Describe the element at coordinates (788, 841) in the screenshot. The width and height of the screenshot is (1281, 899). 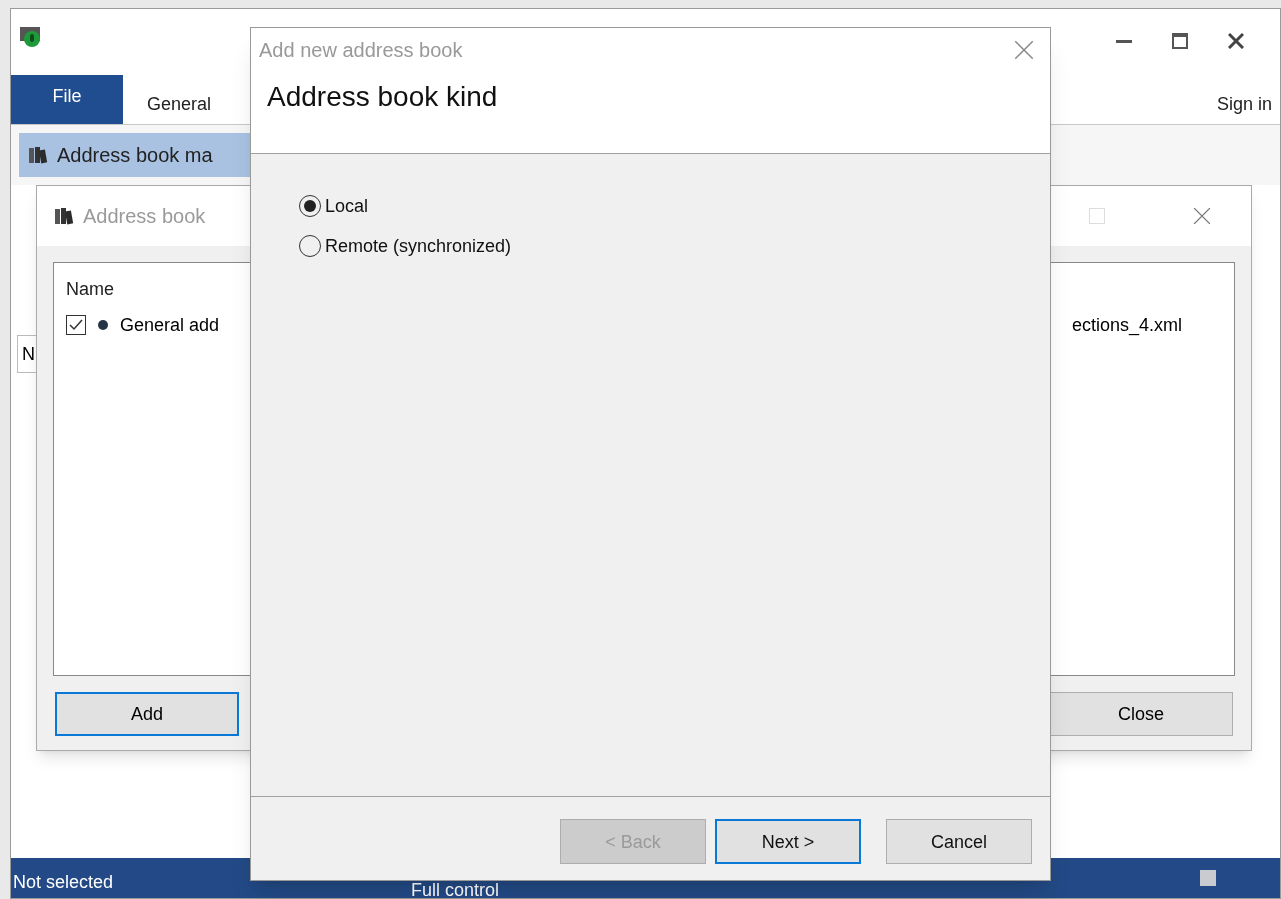
I see `wizard-button: Next >` at that location.